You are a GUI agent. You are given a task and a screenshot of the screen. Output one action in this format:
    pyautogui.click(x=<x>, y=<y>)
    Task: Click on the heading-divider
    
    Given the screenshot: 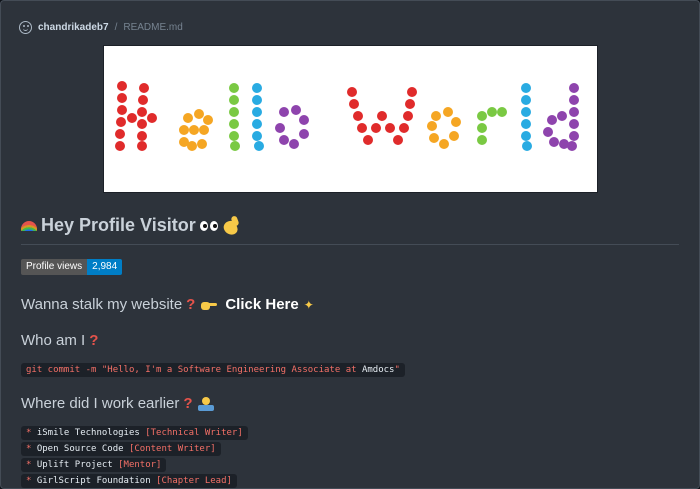 What is the action you would take?
    pyautogui.click(x=350, y=244)
    